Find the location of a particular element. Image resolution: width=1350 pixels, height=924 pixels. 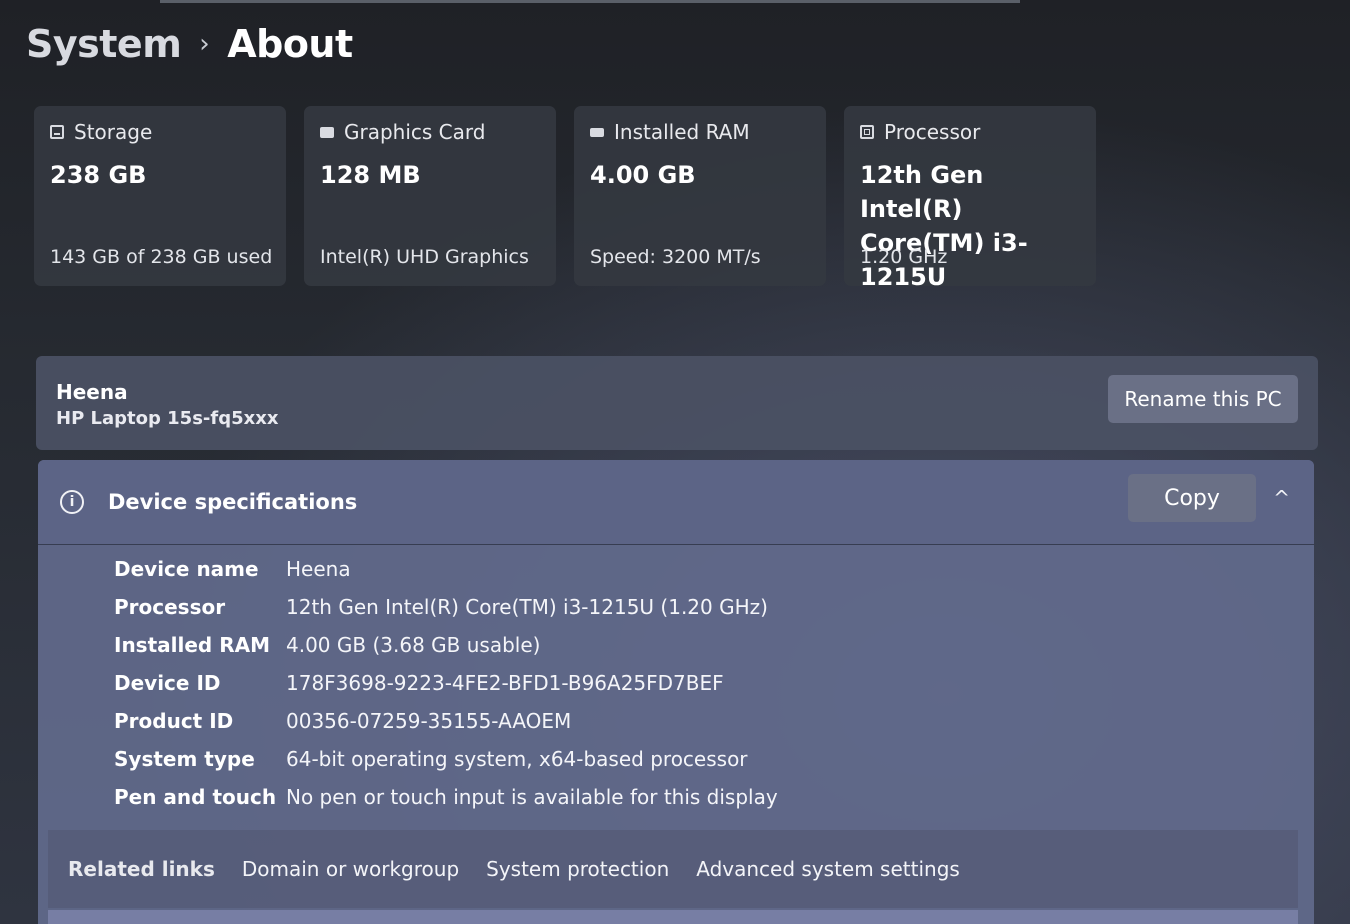

device-specifications-header: i Device specifications Copy ^ is located at coordinates (676, 502).